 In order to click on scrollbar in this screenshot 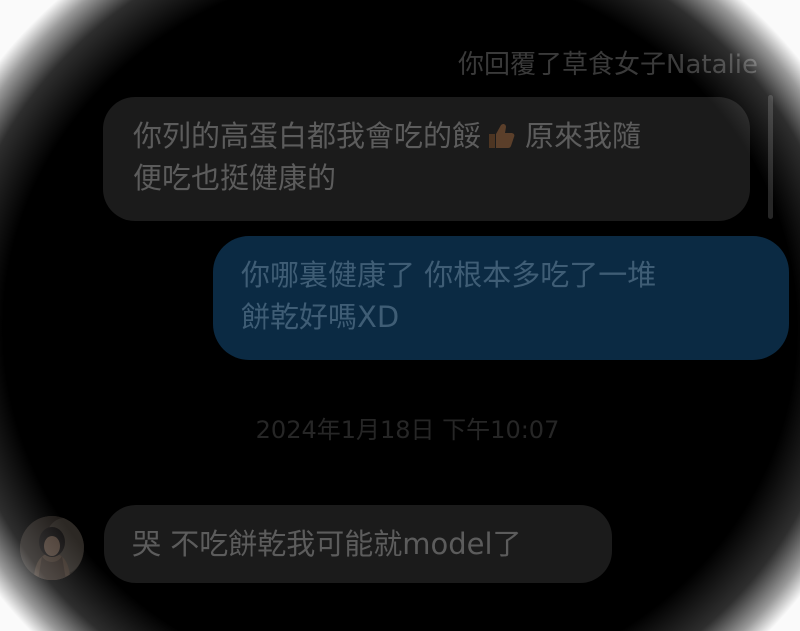, I will do `click(770, 157)`.